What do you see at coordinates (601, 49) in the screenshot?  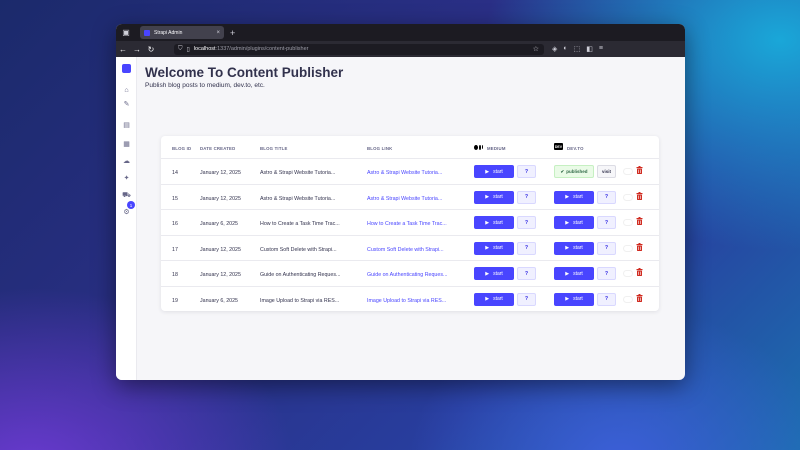 I see `menu-icon: ≡` at bounding box center [601, 49].